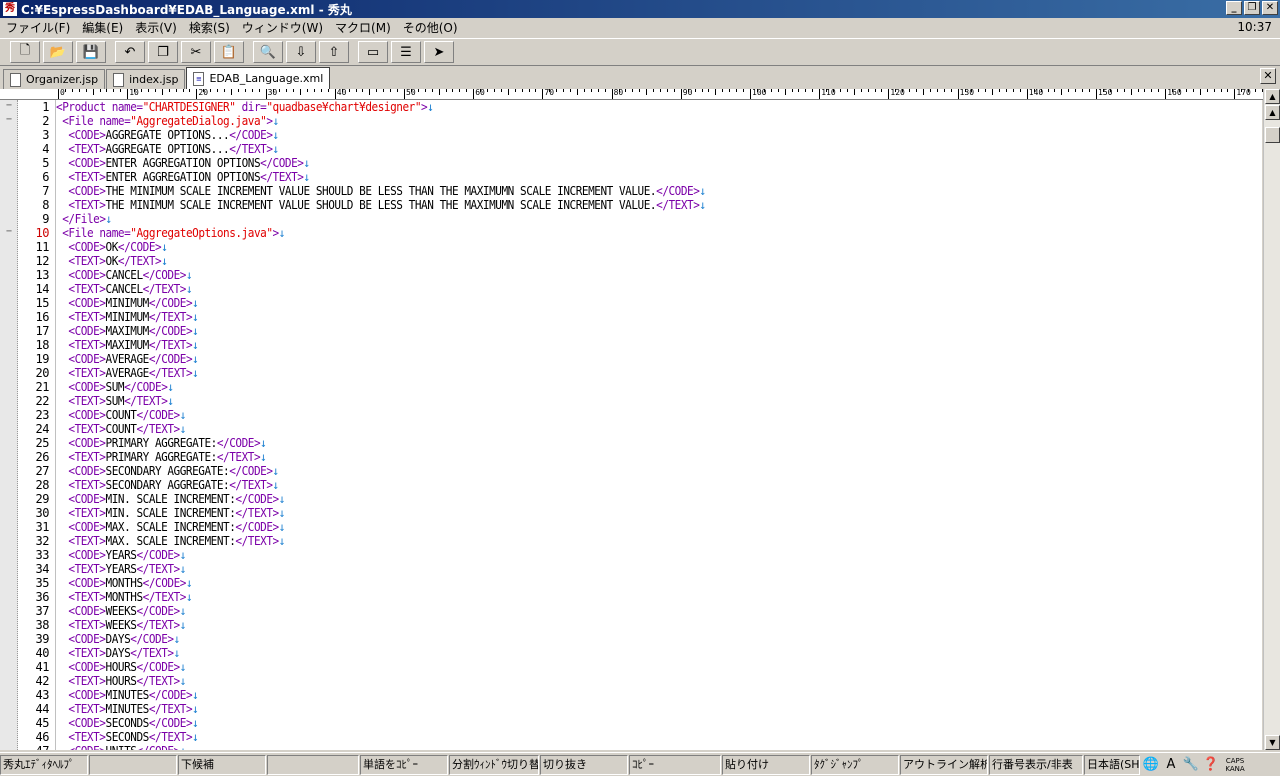 The width and height of the screenshot is (1280, 776). What do you see at coordinates (54, 79) in the screenshot?
I see `tab-organizer-jsp: Organizer.jsp` at bounding box center [54, 79].